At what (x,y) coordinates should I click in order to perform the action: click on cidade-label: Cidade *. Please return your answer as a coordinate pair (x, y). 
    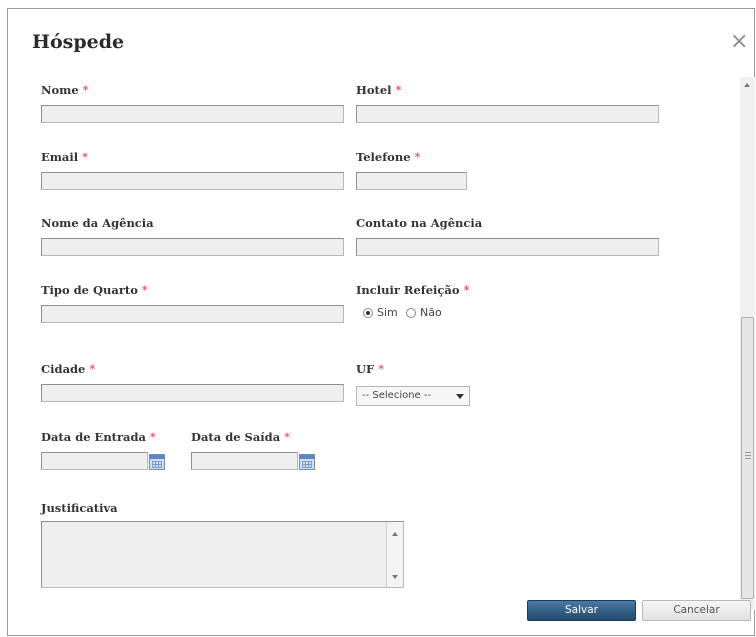
    Looking at the image, I should click on (68, 369).